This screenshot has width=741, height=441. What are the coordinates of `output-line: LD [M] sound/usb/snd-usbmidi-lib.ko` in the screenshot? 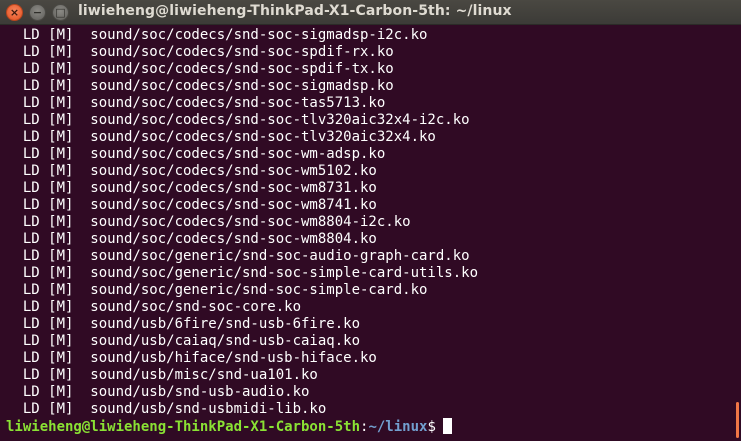 It's located at (166, 409).